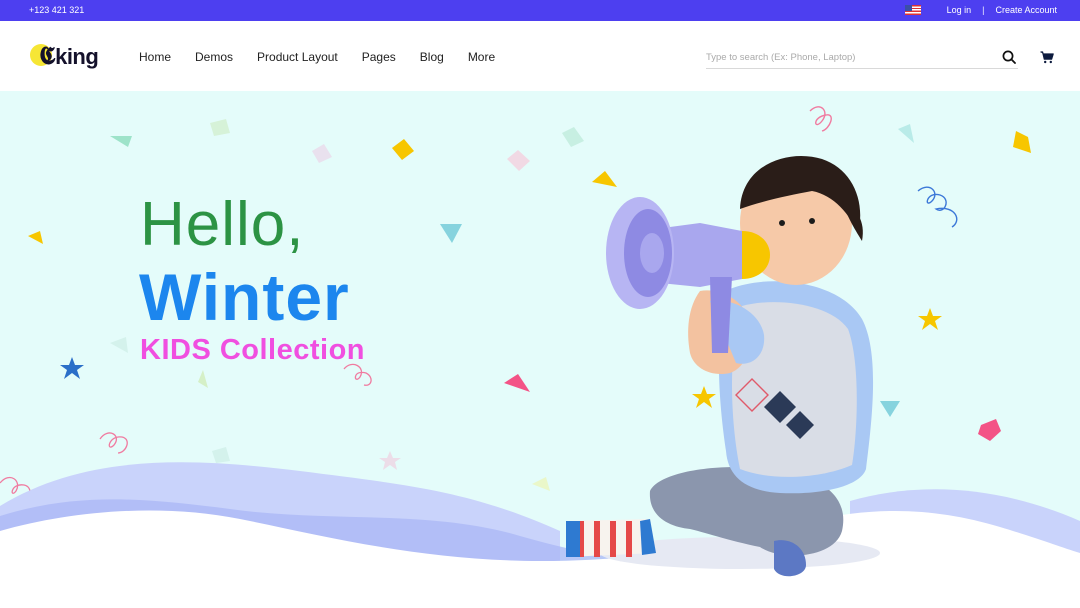  Describe the element at coordinates (69, 56) in the screenshot. I see `brand-name: 𝕮king` at that location.